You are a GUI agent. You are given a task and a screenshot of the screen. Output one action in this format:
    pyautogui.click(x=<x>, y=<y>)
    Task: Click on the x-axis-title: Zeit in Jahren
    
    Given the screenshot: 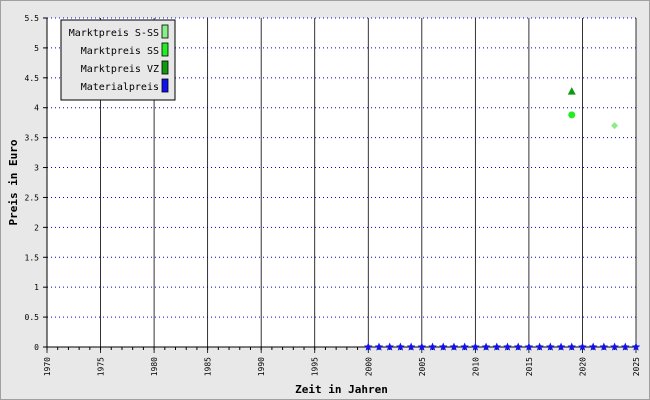 What is the action you would take?
    pyautogui.click(x=341, y=389)
    